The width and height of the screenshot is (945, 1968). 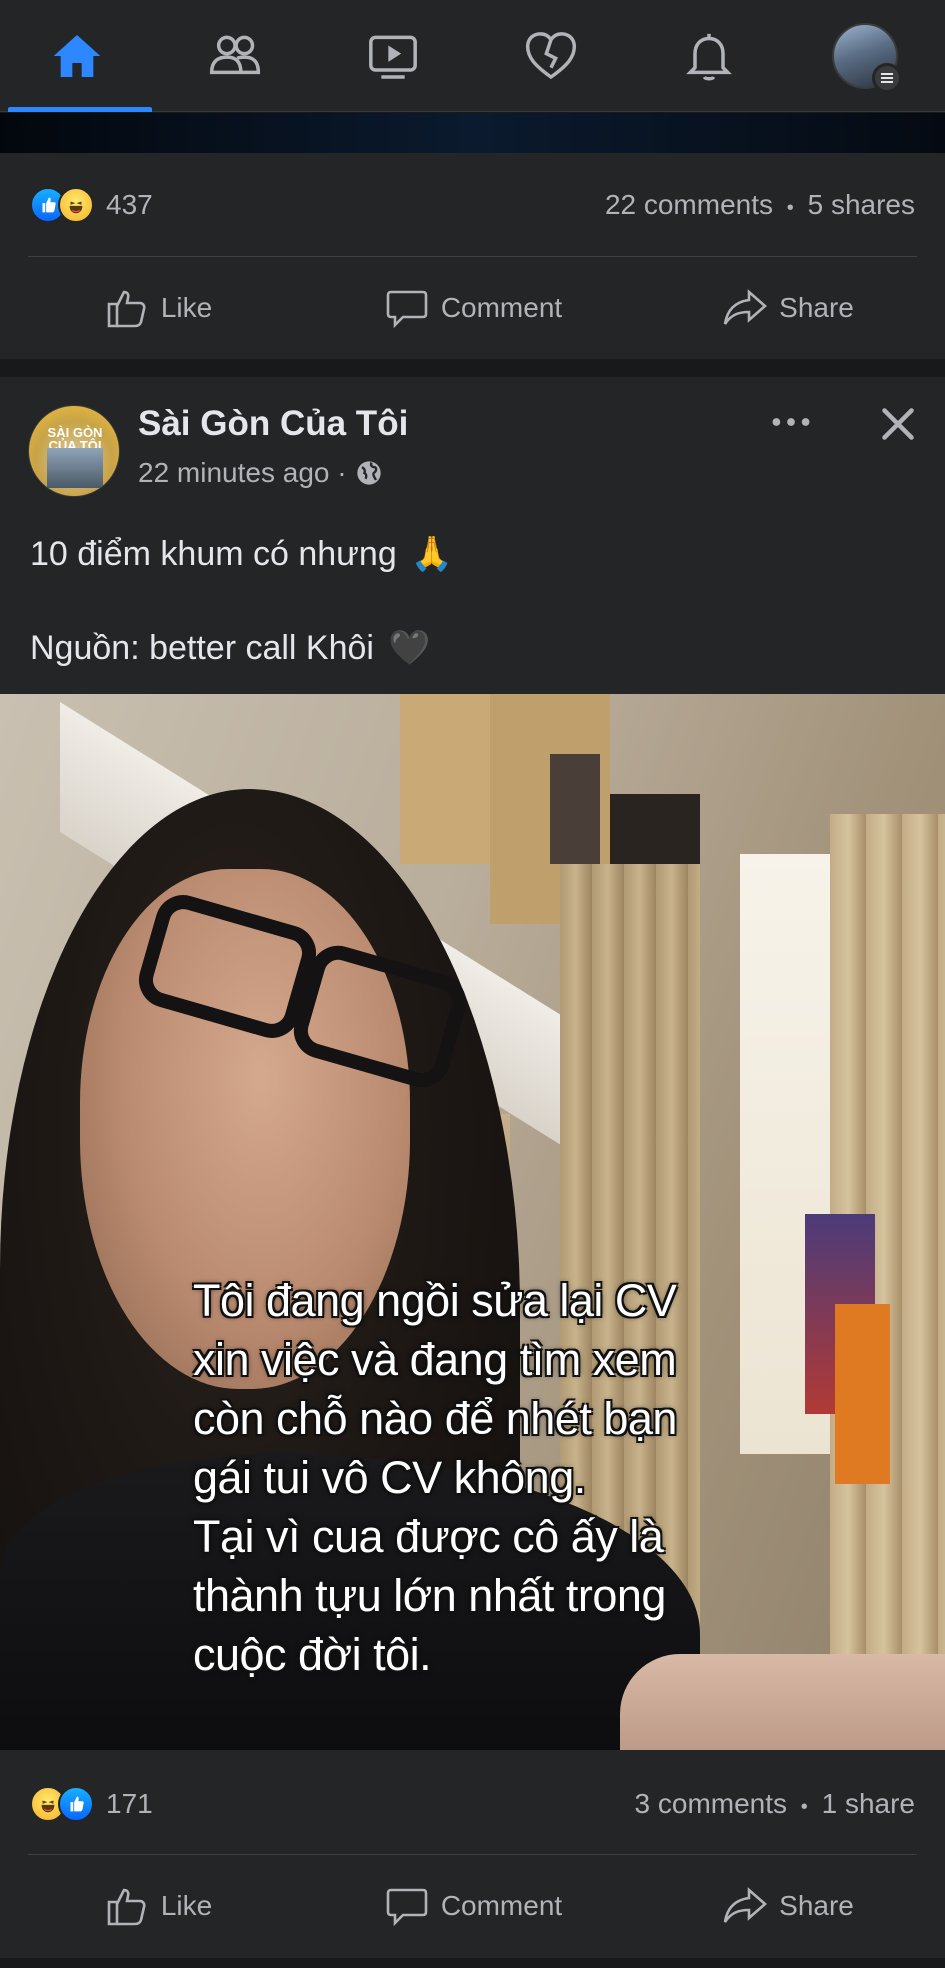 I want to click on tab-notifications, so click(x=709, y=56).